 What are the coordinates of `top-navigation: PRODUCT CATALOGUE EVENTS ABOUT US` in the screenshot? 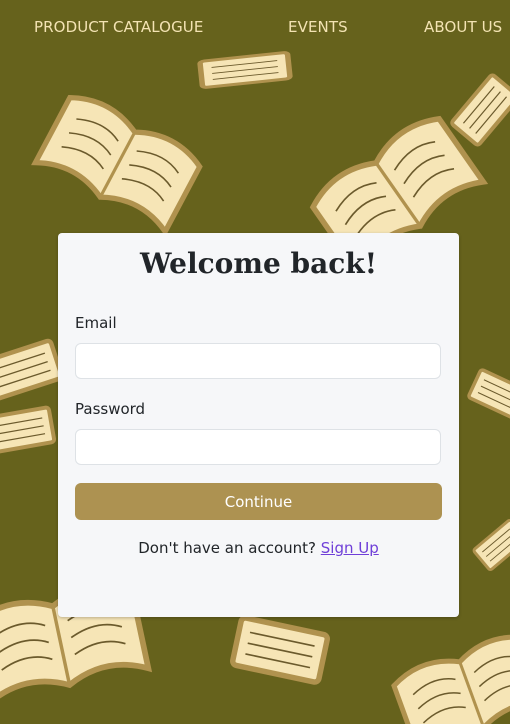 It's located at (255, 28).